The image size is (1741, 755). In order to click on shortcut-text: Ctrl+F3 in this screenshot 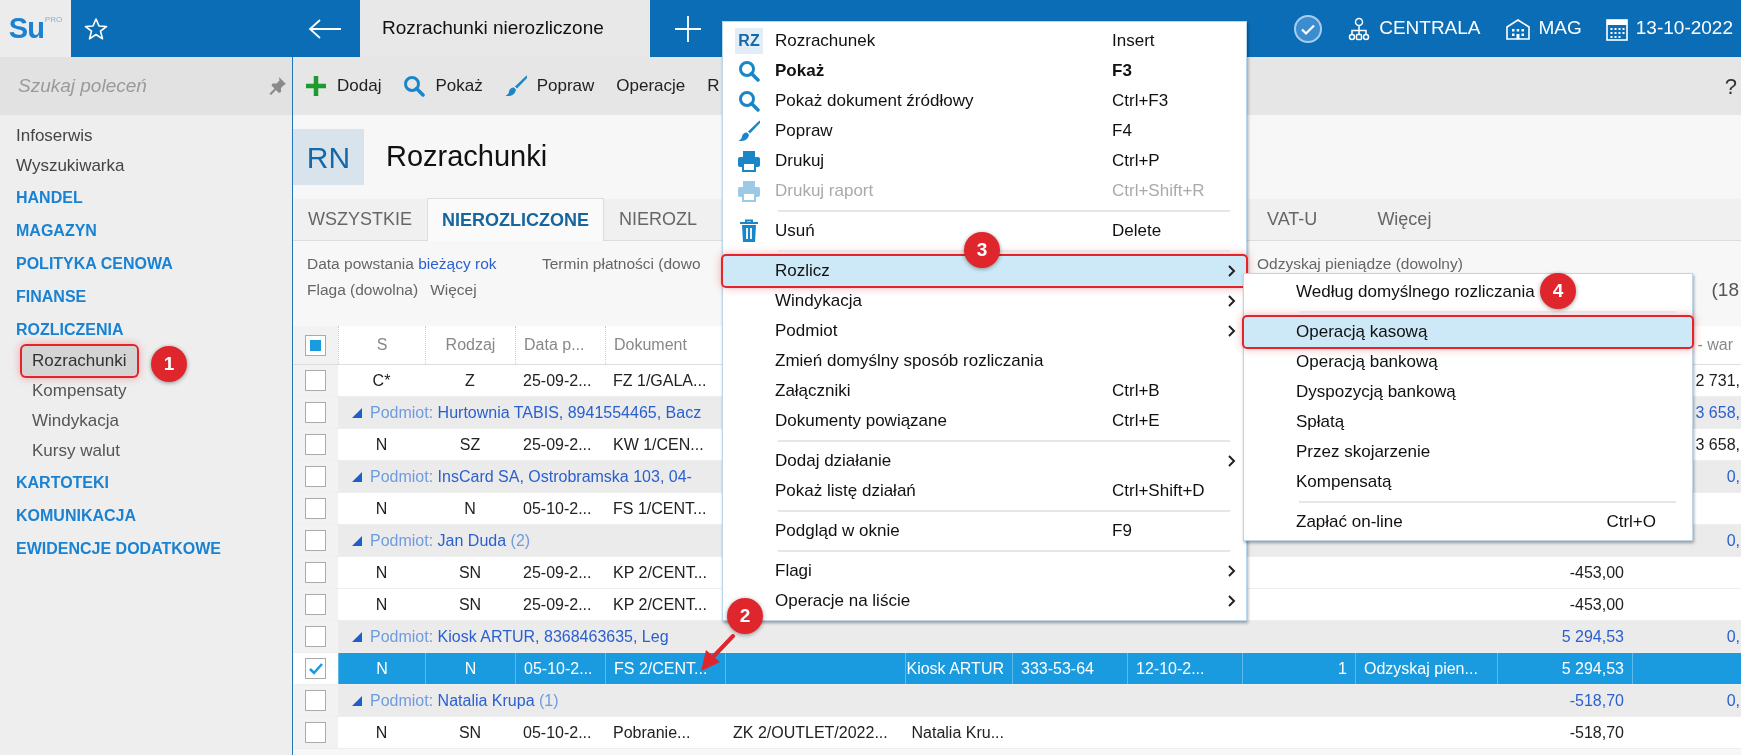, I will do `click(1141, 101)`.